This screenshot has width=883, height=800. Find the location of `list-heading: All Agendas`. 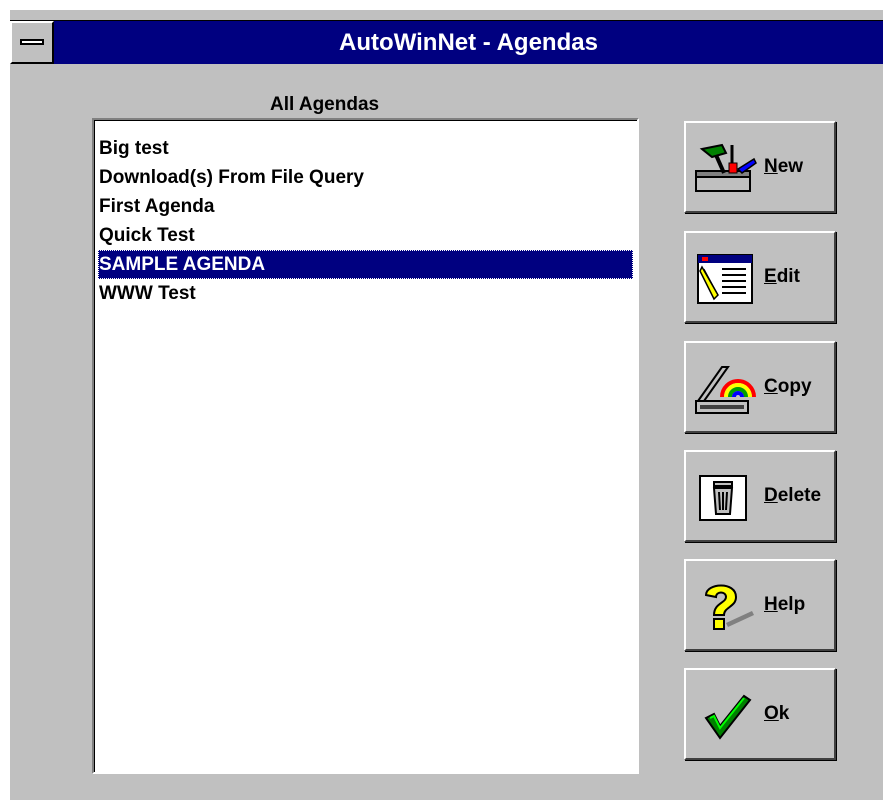

list-heading: All Agendas is located at coordinates (325, 104).